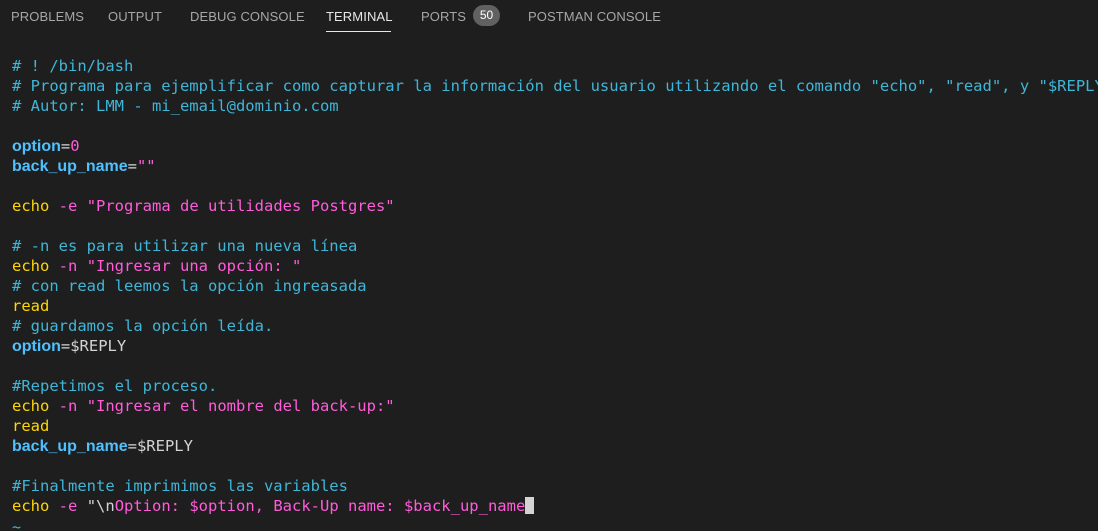 The height and width of the screenshot is (531, 1098). I want to click on code-line: echo -n "Ingresar una opción: ", so click(156, 266).